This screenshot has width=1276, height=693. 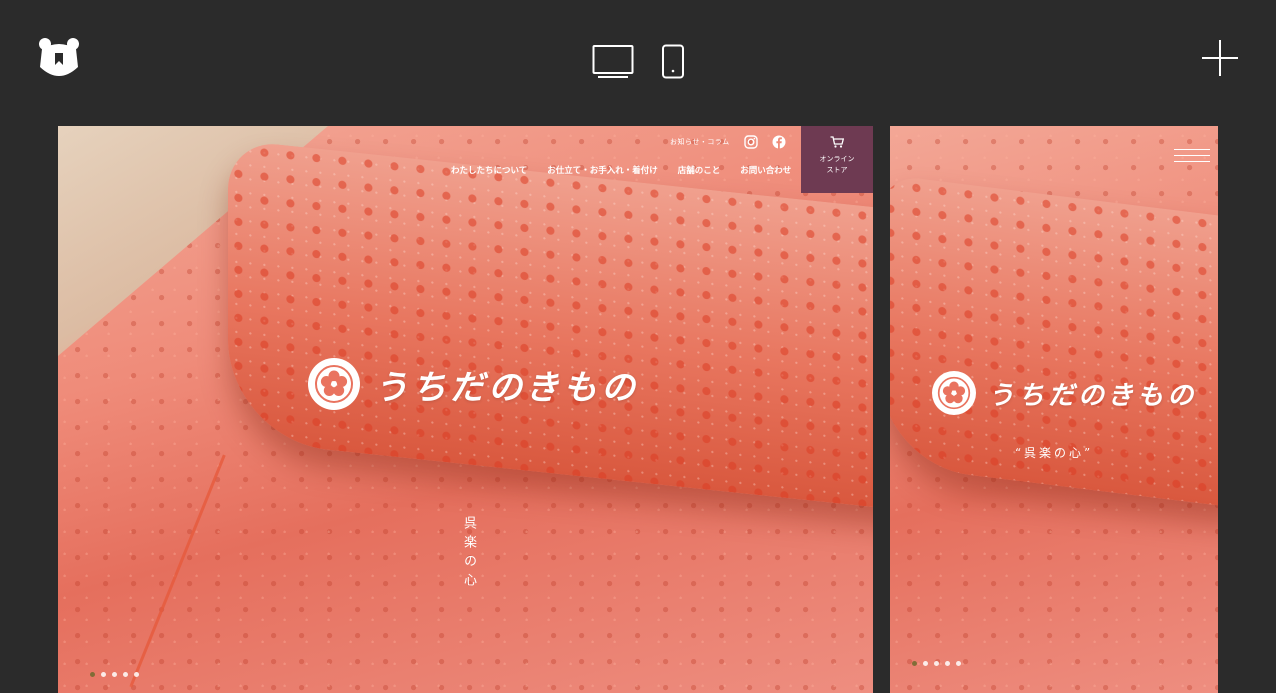 I want to click on wooden-floor, so click(x=193, y=241).